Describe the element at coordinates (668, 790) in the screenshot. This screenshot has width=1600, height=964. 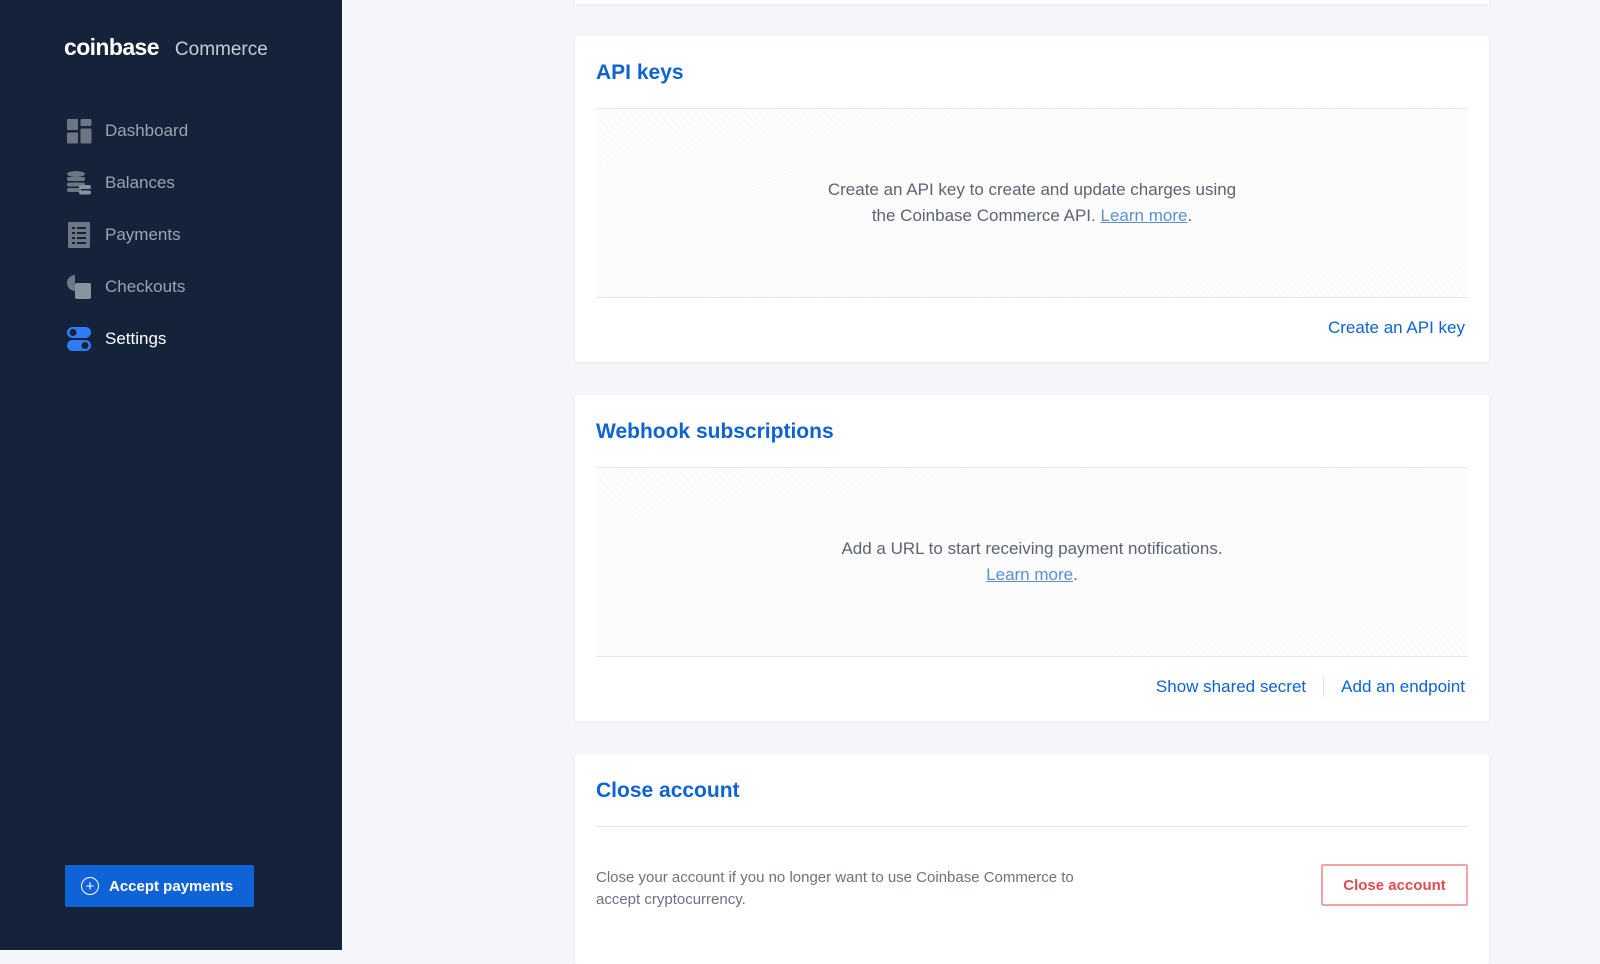
I see `card-title: Close account` at that location.